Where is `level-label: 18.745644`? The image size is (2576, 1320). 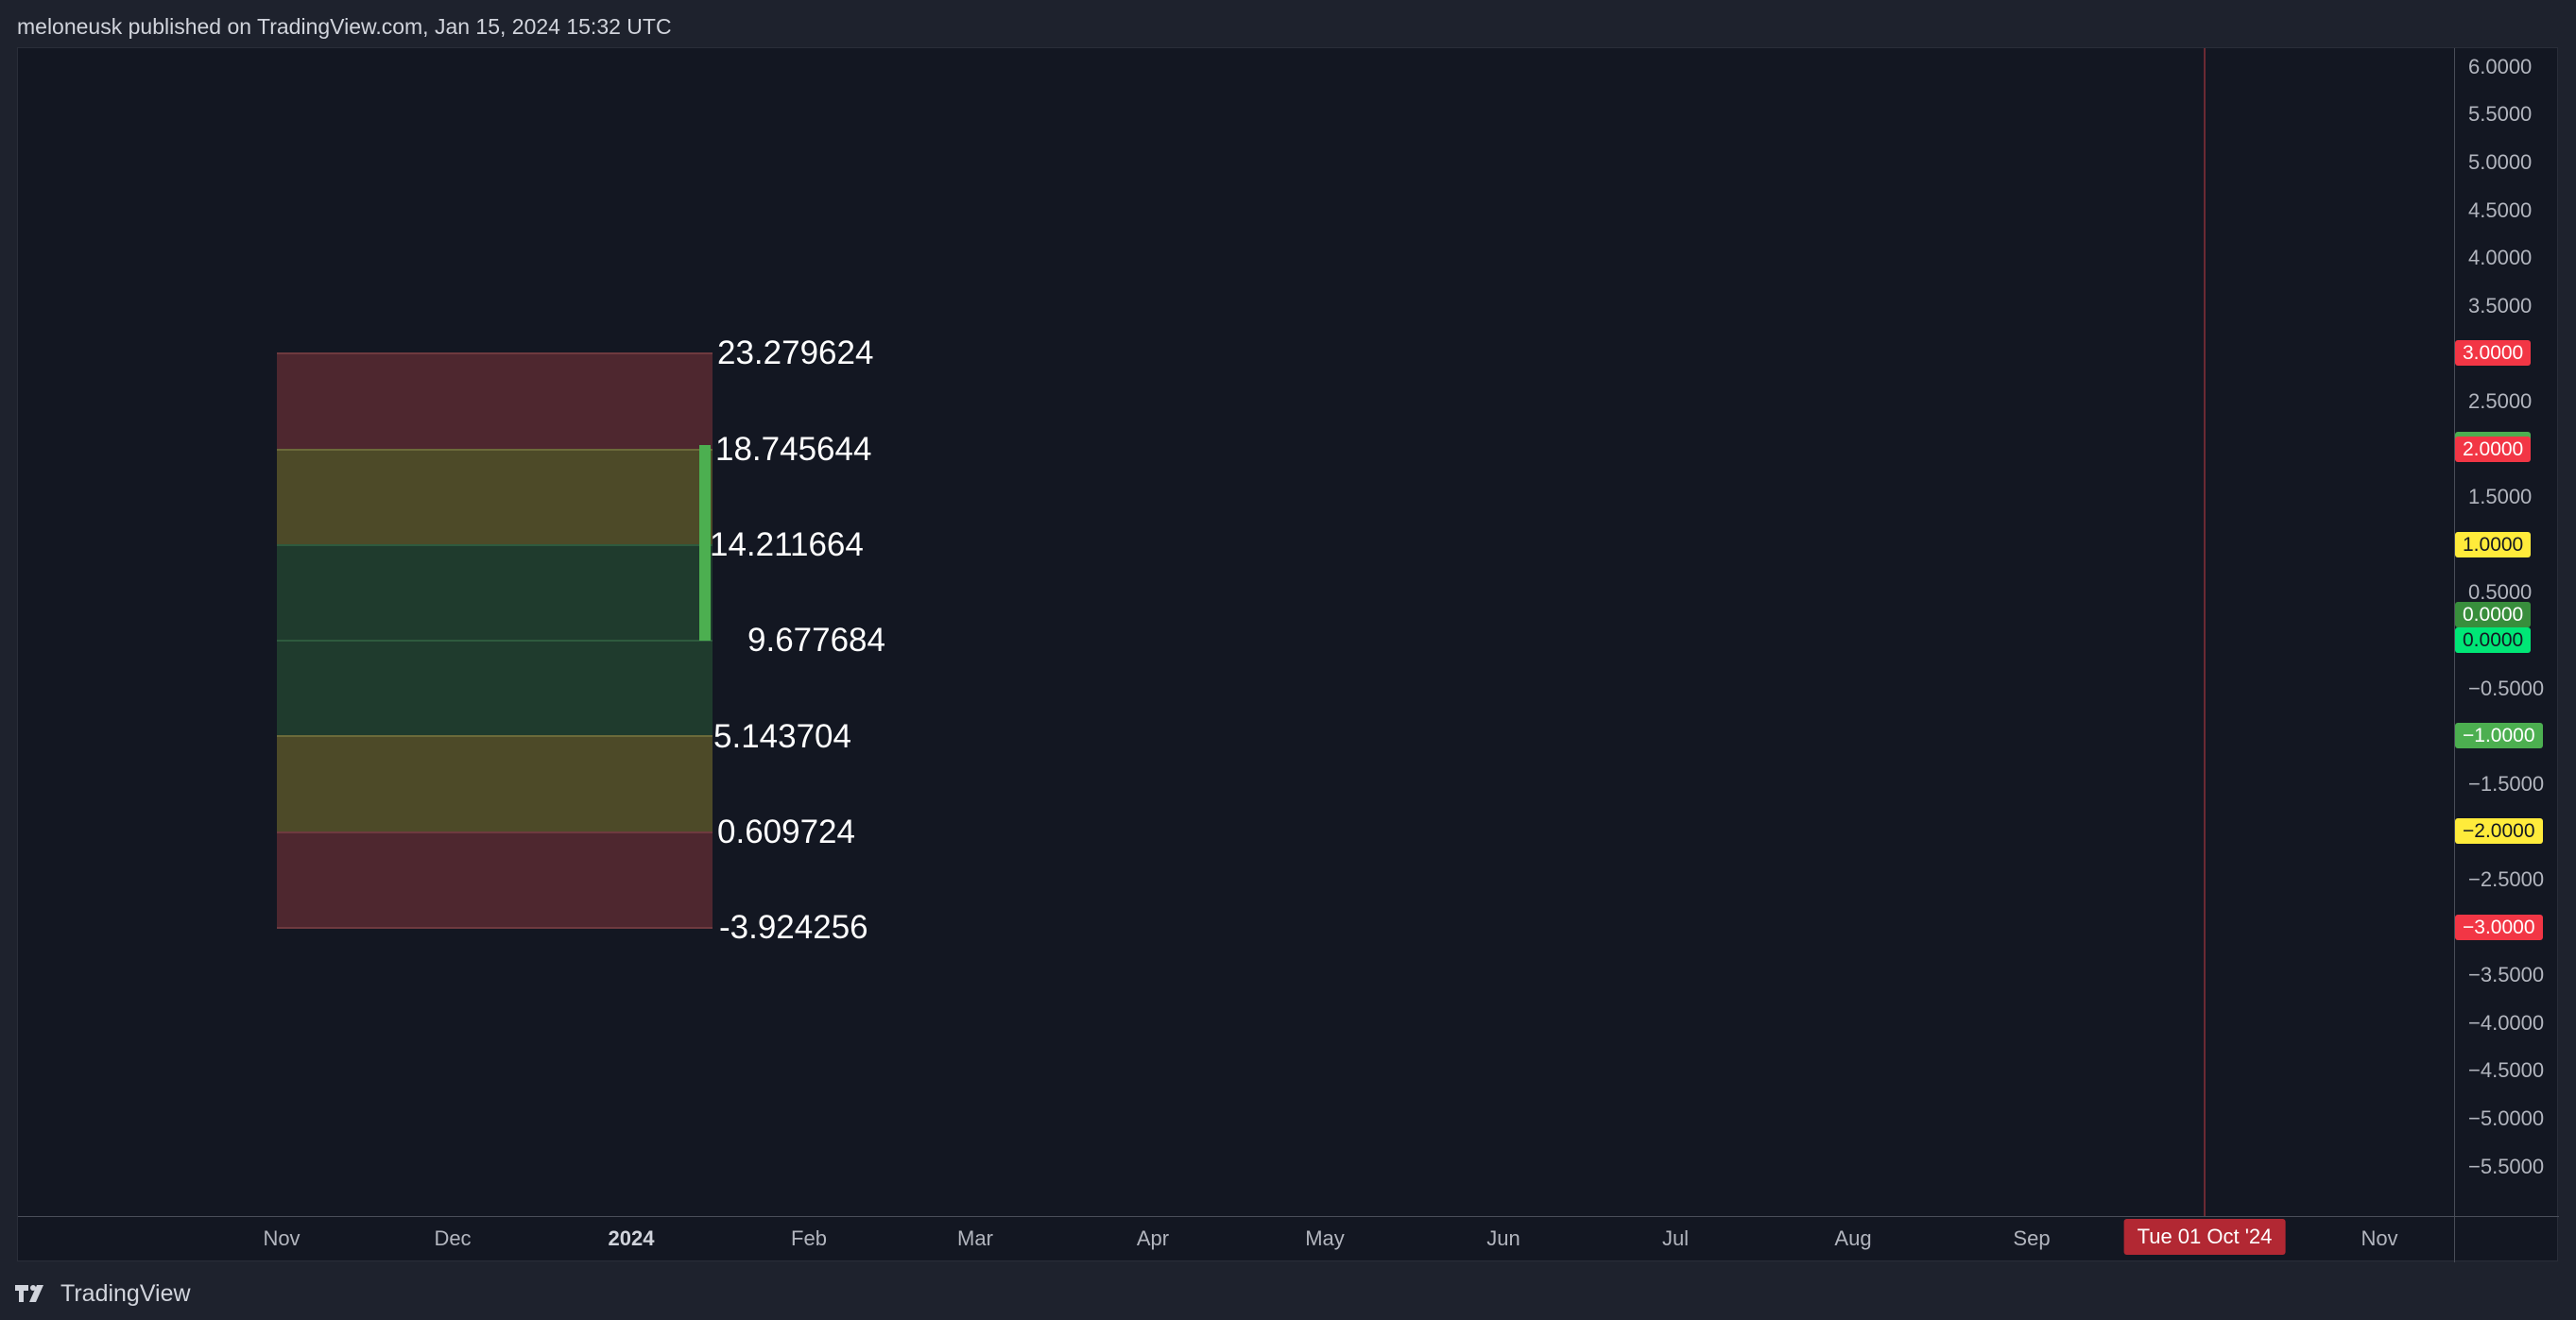 level-label: 18.745644 is located at coordinates (793, 449).